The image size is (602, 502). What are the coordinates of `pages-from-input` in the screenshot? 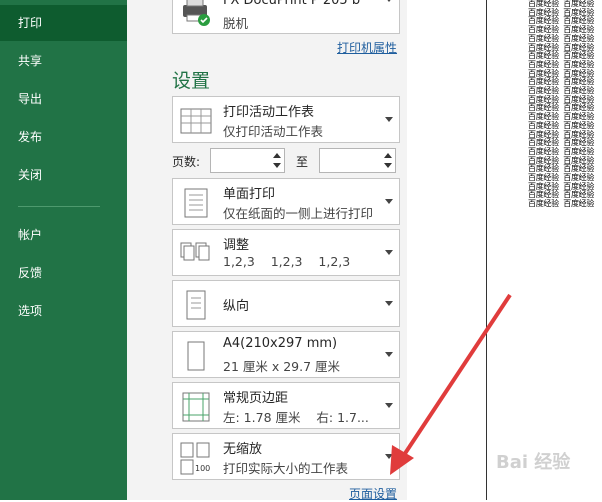 It's located at (247, 160).